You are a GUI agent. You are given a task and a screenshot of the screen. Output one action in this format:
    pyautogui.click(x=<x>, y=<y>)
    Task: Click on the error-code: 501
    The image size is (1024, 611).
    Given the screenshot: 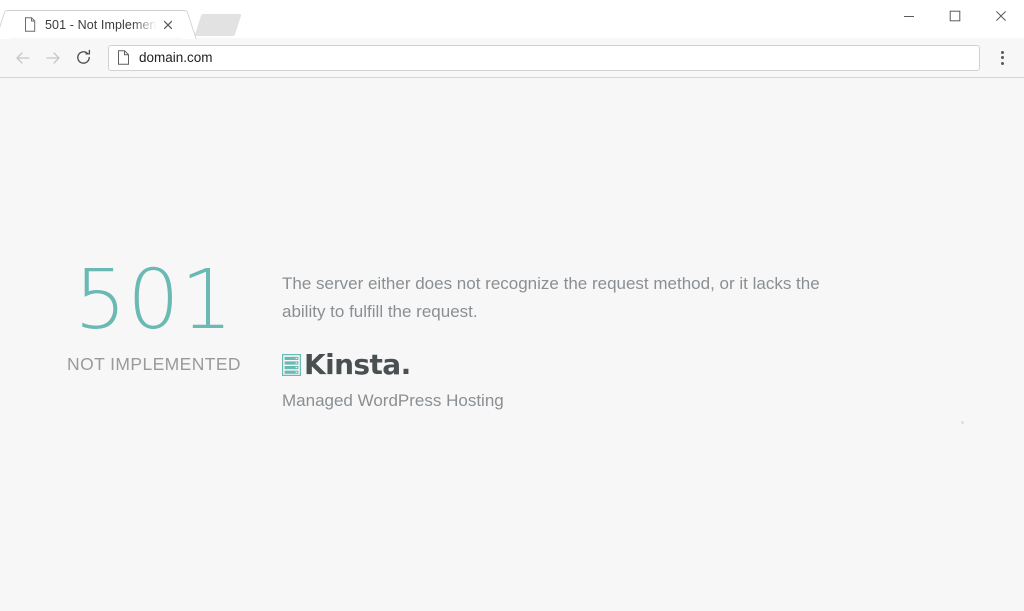 What is the action you would take?
    pyautogui.click(x=154, y=300)
    